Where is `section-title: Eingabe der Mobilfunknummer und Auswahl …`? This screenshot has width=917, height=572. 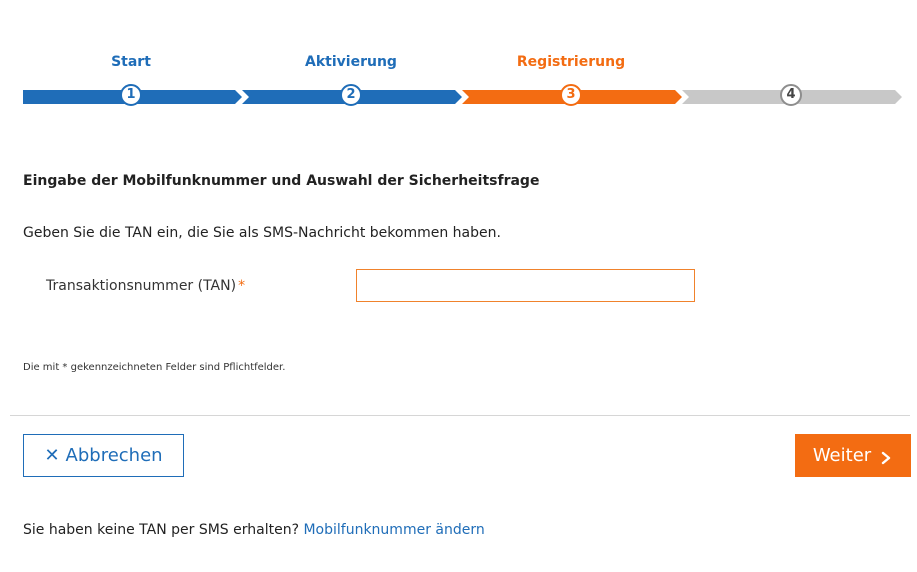
section-title: Eingabe der Mobilfunknummer und Auswahl … is located at coordinates (281, 181).